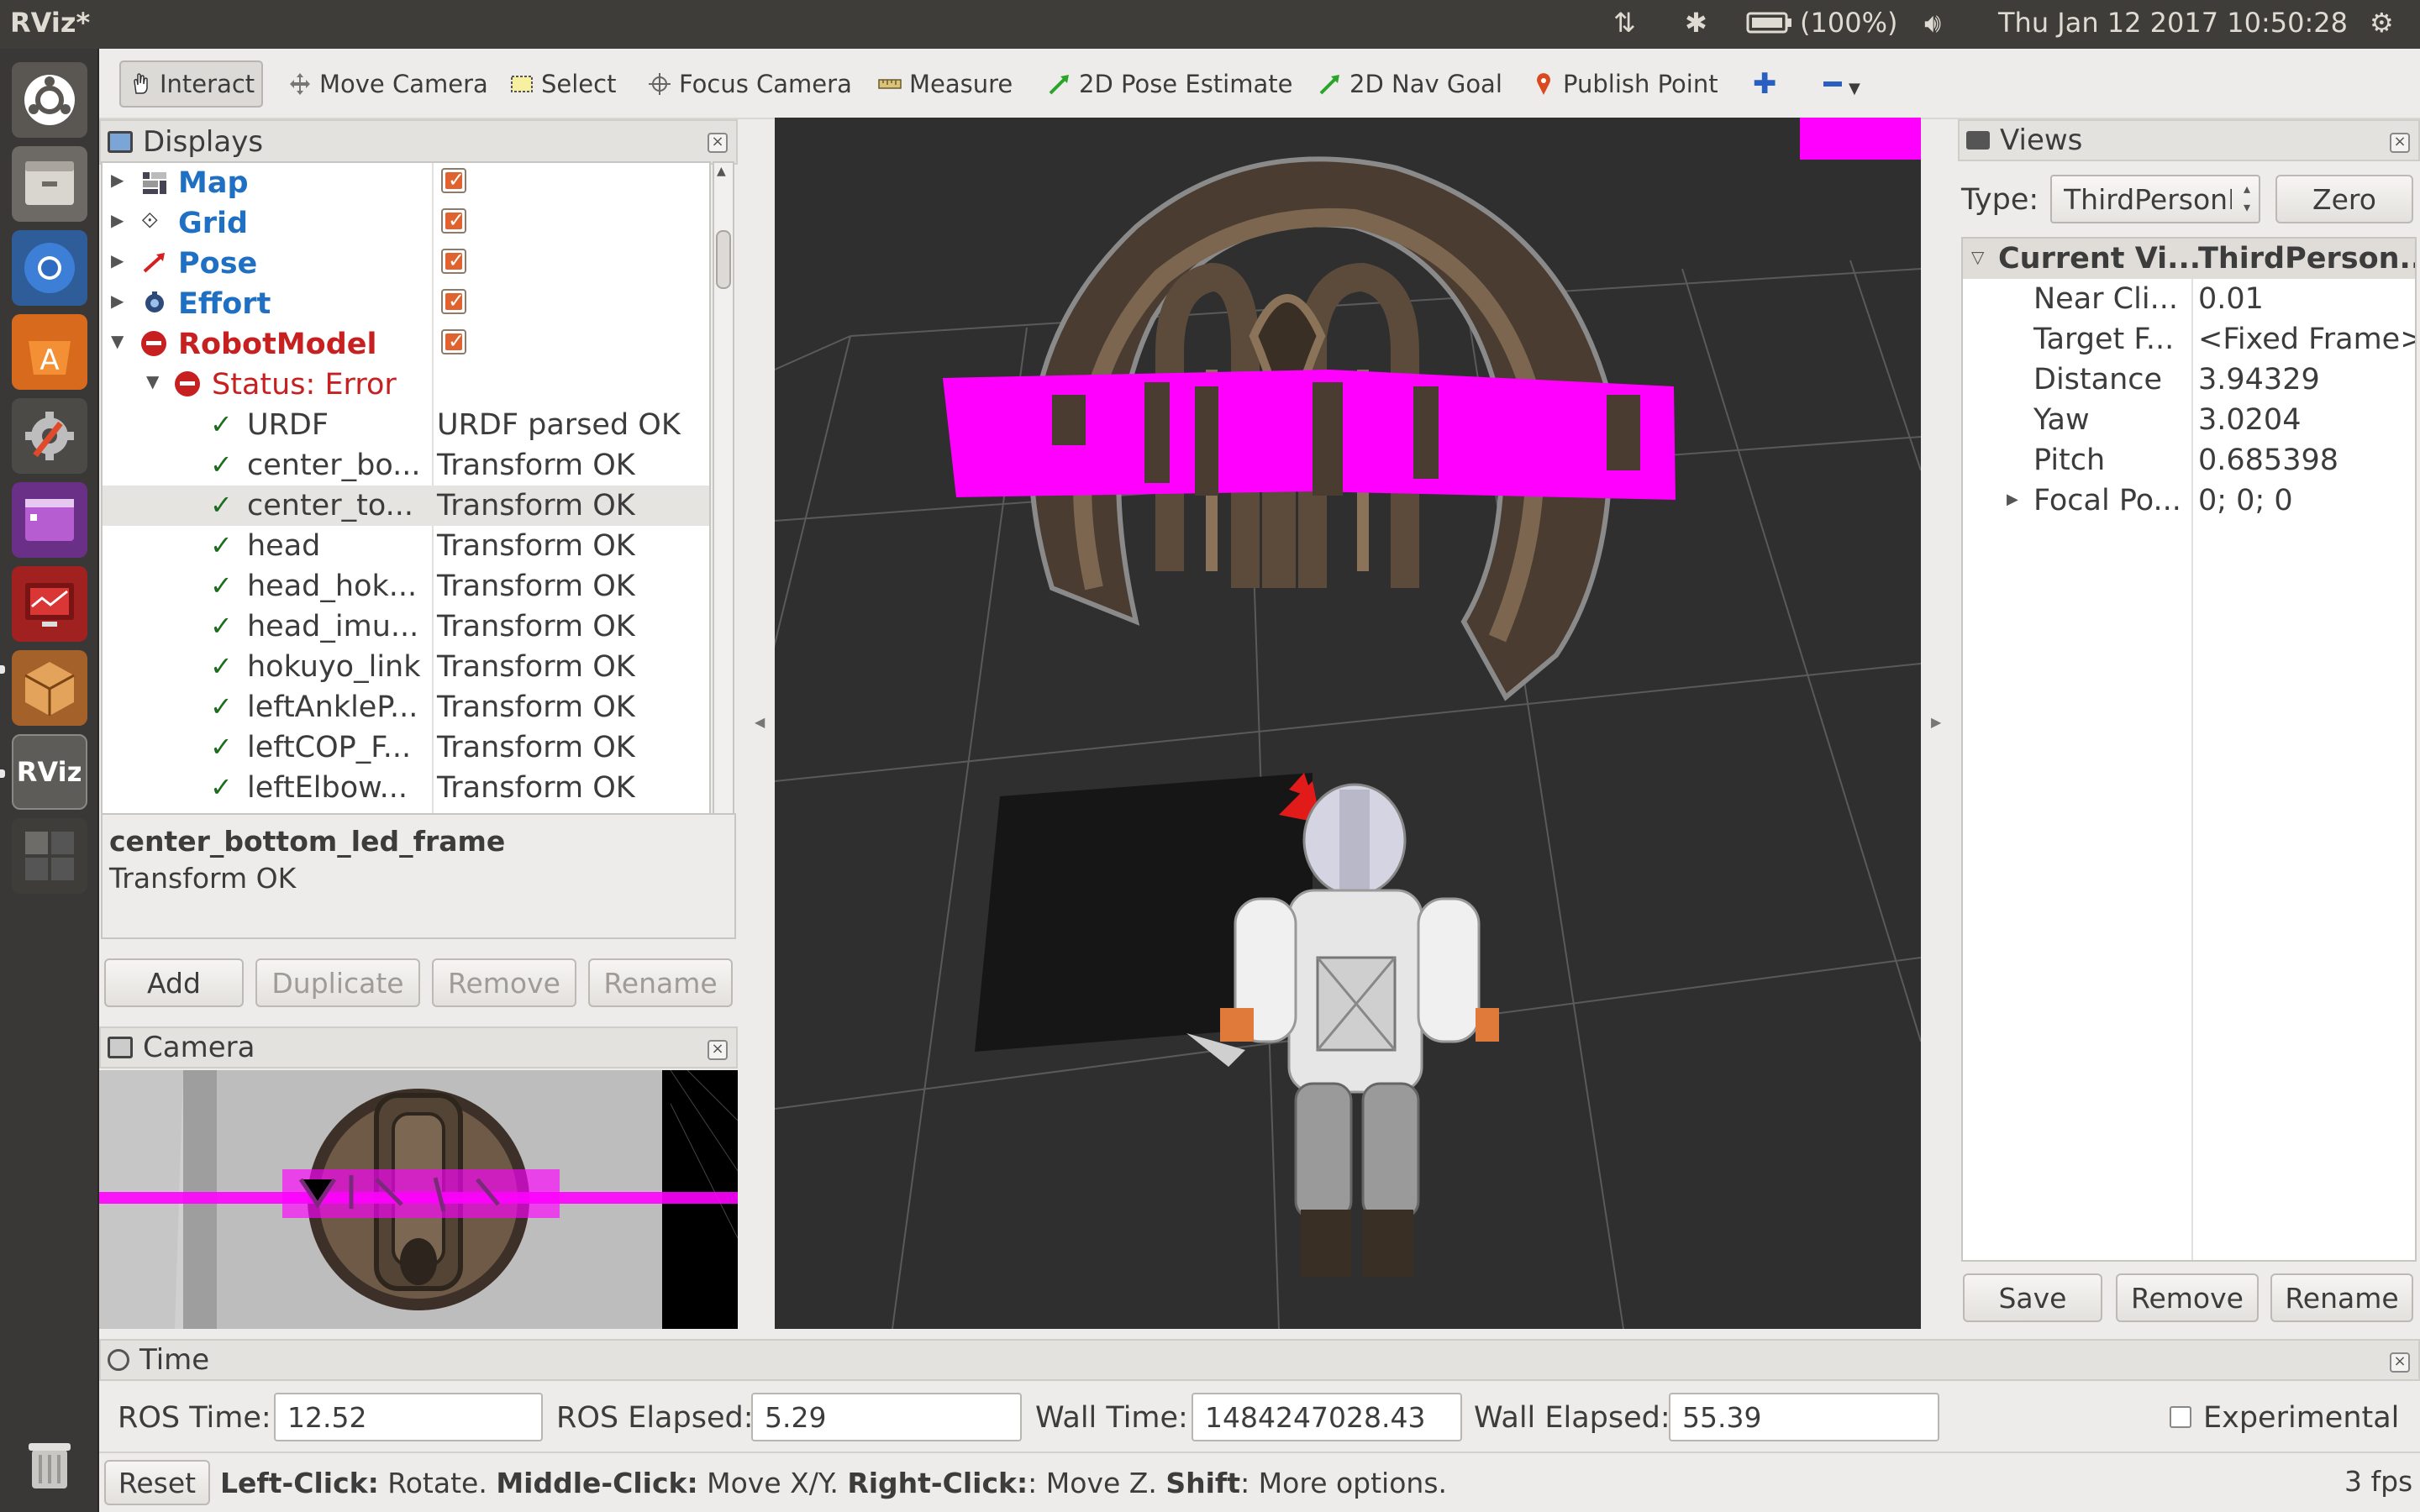 This screenshot has height=1512, width=2420. I want to click on files-icon, so click(50, 184).